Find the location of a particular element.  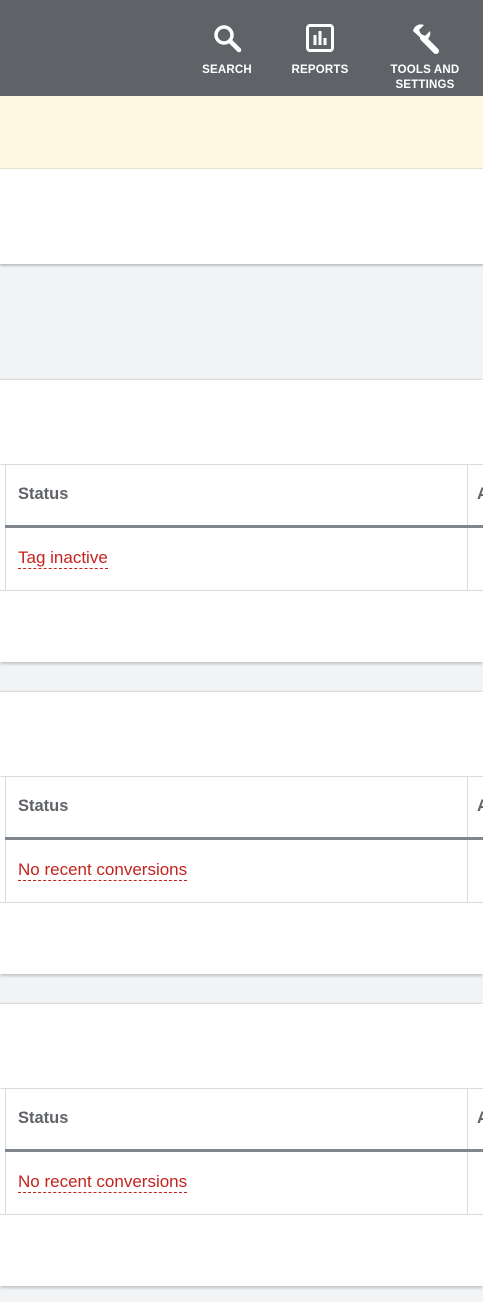

top-navigation-bar: SEARCH REPORTS TOOLS AND SETTINGS is located at coordinates (241, 48).